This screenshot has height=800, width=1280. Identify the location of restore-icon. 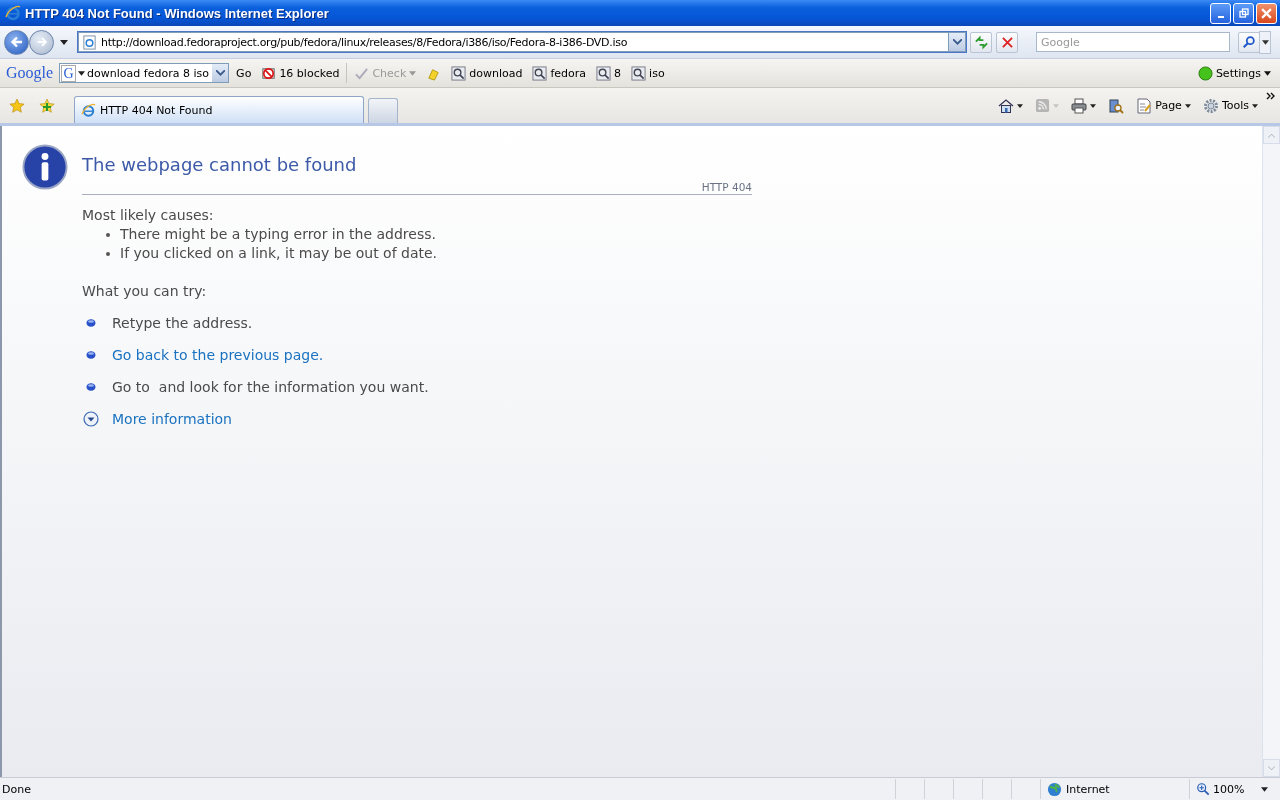
(1243, 13).